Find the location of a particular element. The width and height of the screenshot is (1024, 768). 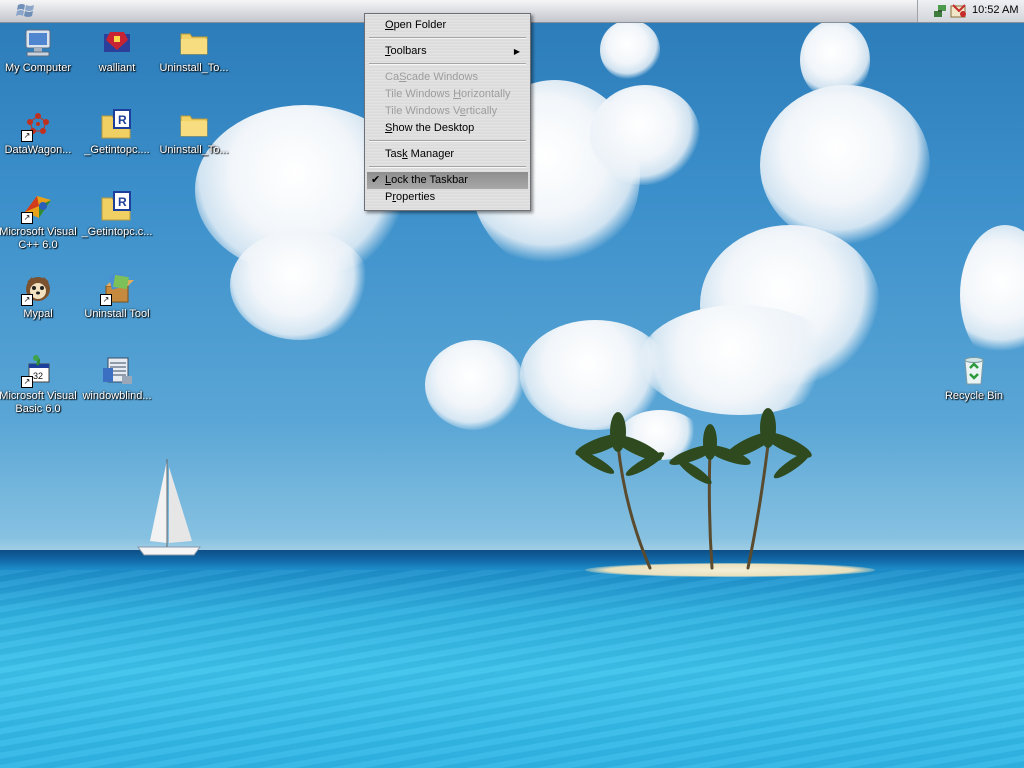

icon-label: My Computer is located at coordinates (38, 68).